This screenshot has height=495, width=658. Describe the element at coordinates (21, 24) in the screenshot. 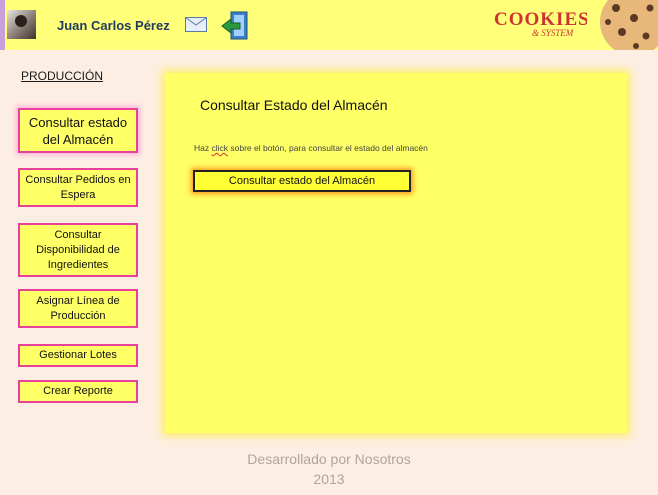

I see `avatar` at that location.